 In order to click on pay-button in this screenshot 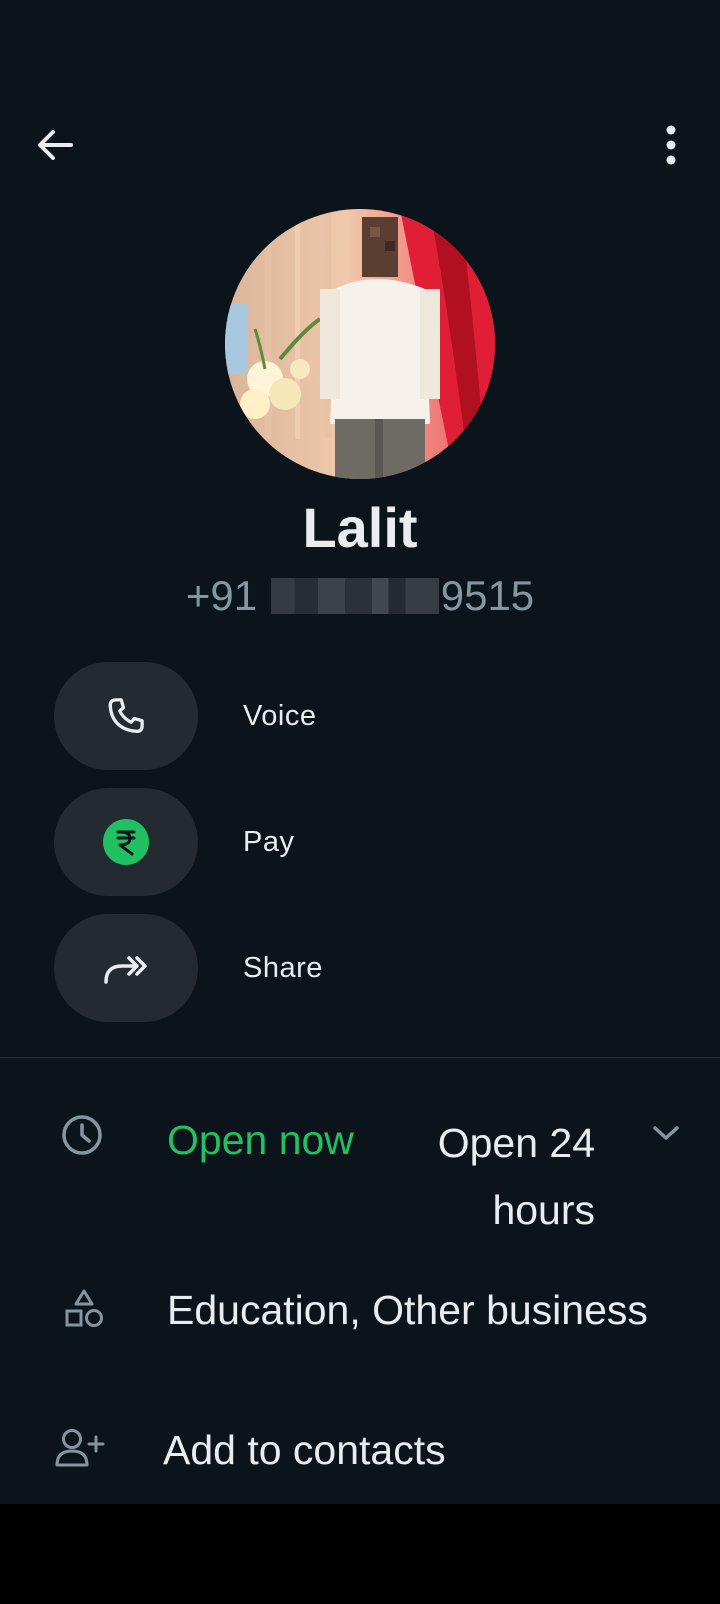, I will do `click(126, 842)`.